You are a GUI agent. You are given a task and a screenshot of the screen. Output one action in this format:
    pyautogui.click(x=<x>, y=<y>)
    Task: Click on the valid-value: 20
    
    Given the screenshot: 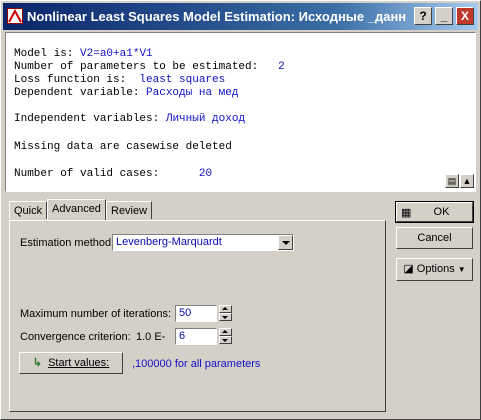 What is the action you would take?
    pyautogui.click(x=205, y=174)
    